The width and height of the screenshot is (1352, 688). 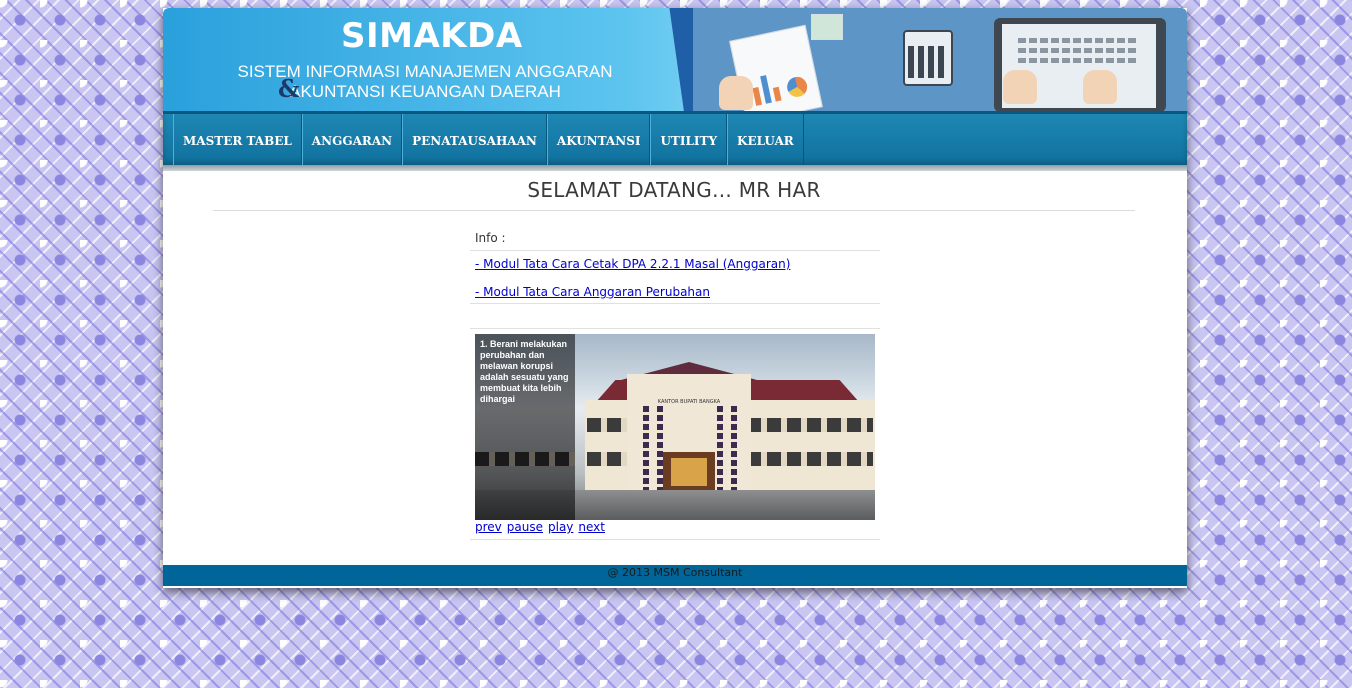 I want to click on slide-pause-button: pause, so click(x=525, y=527).